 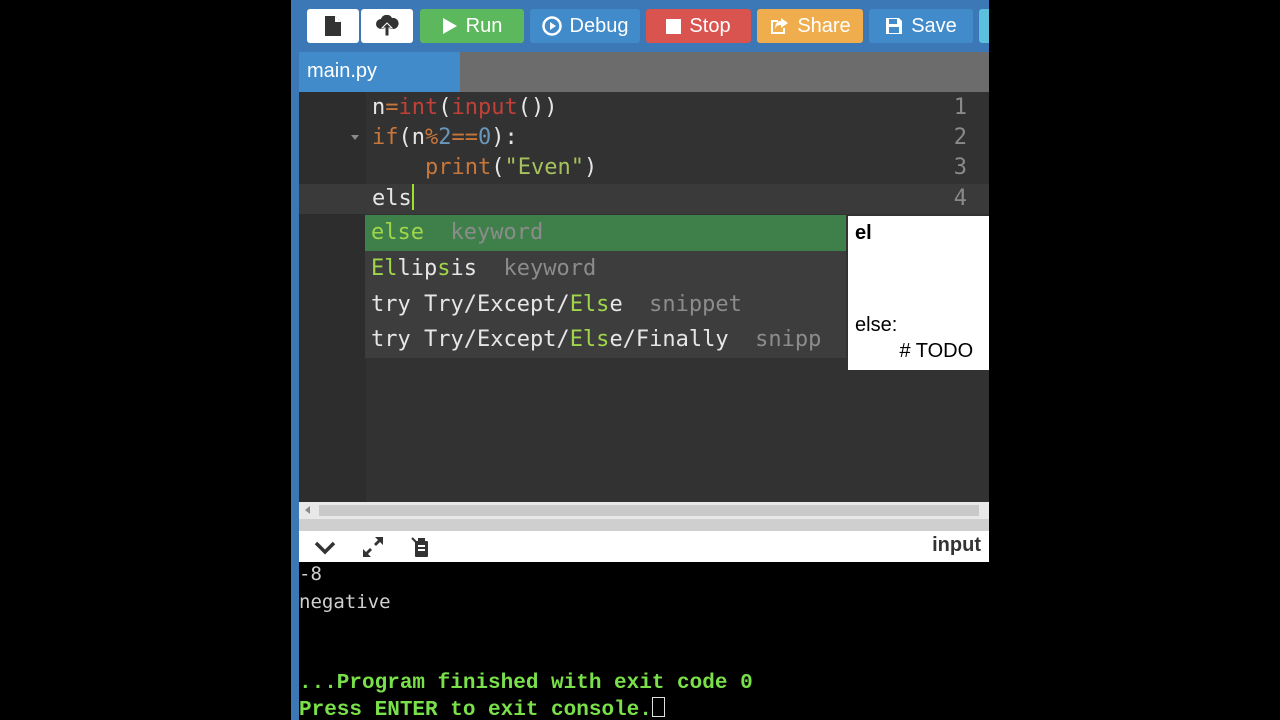 What do you see at coordinates (355, 137) in the screenshot?
I see `fold-arrow-icon` at bounding box center [355, 137].